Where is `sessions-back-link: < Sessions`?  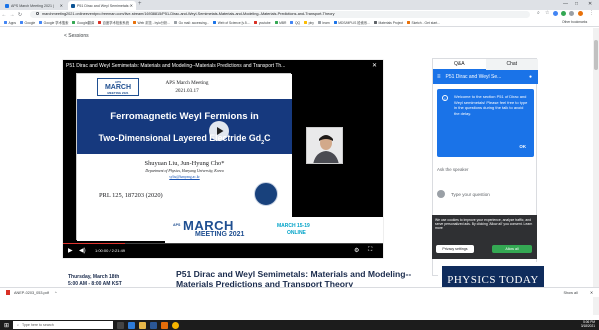
sessions-back-link: < Sessions is located at coordinates (76, 36).